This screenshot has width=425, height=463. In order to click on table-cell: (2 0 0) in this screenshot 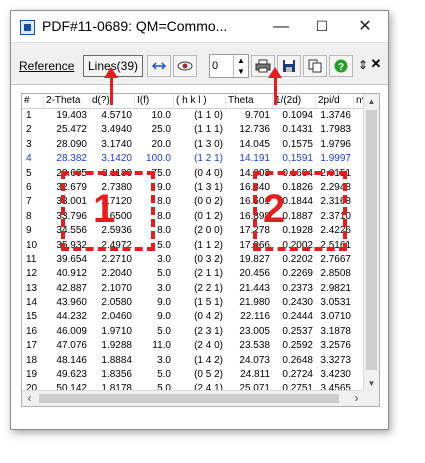, I will do `click(208, 231)`.